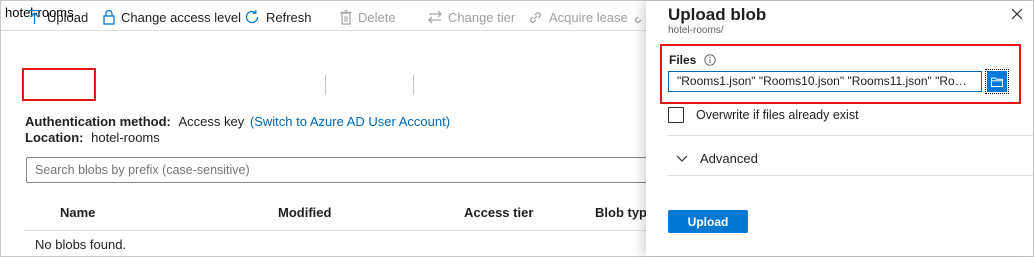 This screenshot has height=257, width=1034. Describe the element at coordinates (620, 212) in the screenshot. I see `column-header-blob-type: Blob type` at that location.